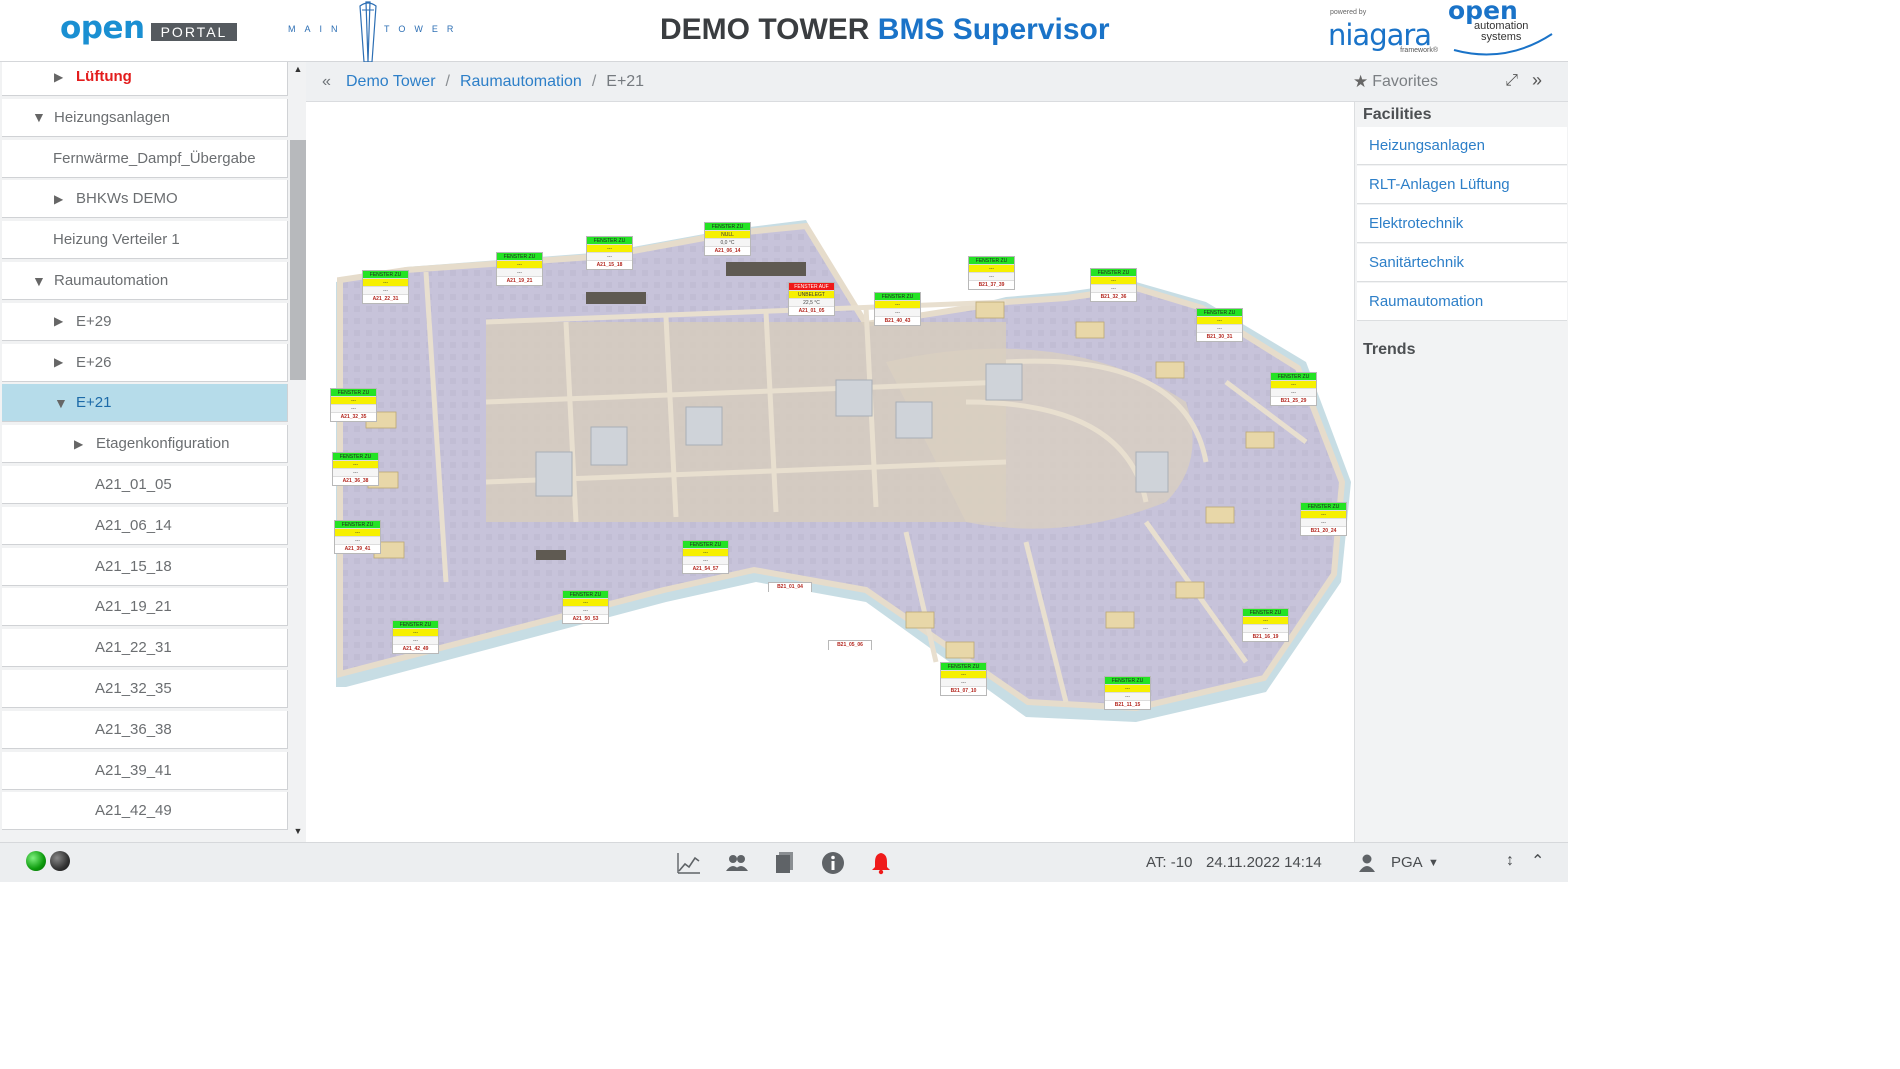  I want to click on tree-item-label: A21_01_05, so click(133, 484).